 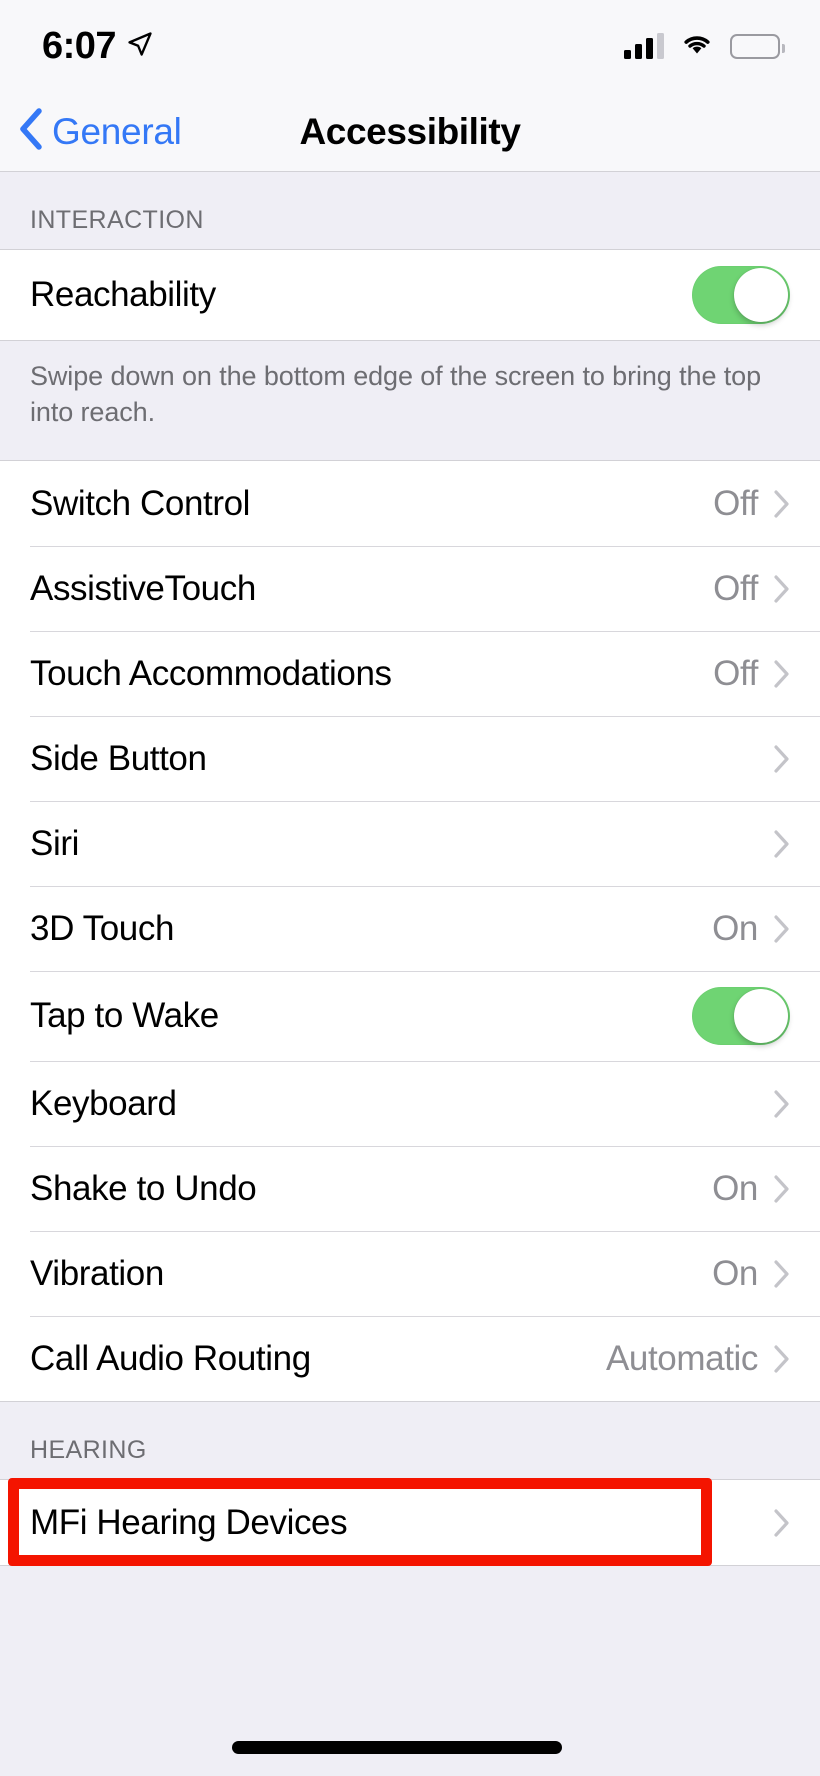 What do you see at coordinates (140, 503) in the screenshot?
I see `row-label: Switch Control` at bounding box center [140, 503].